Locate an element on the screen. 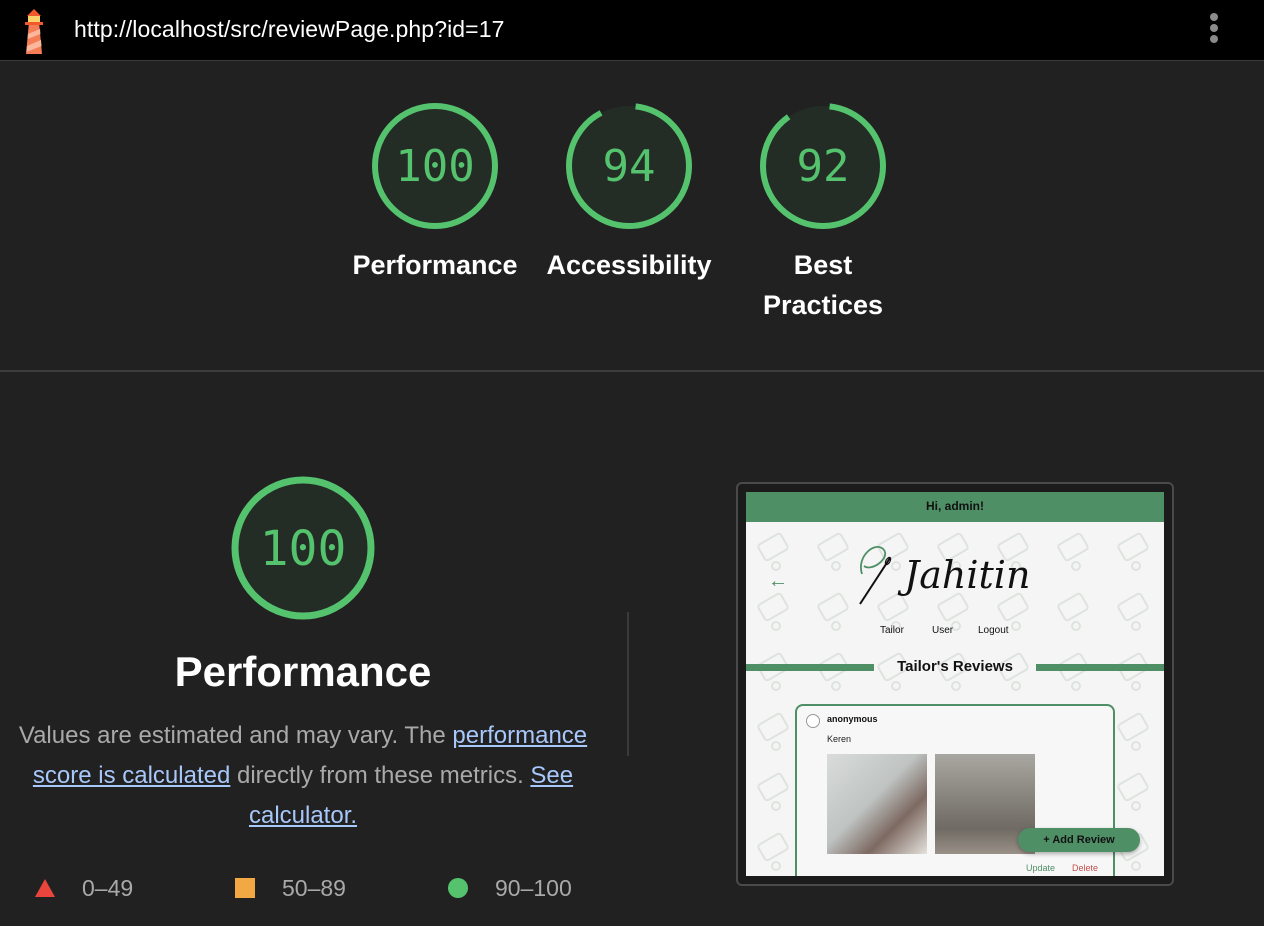  gauge-label: Accessibility is located at coordinates (629, 265).